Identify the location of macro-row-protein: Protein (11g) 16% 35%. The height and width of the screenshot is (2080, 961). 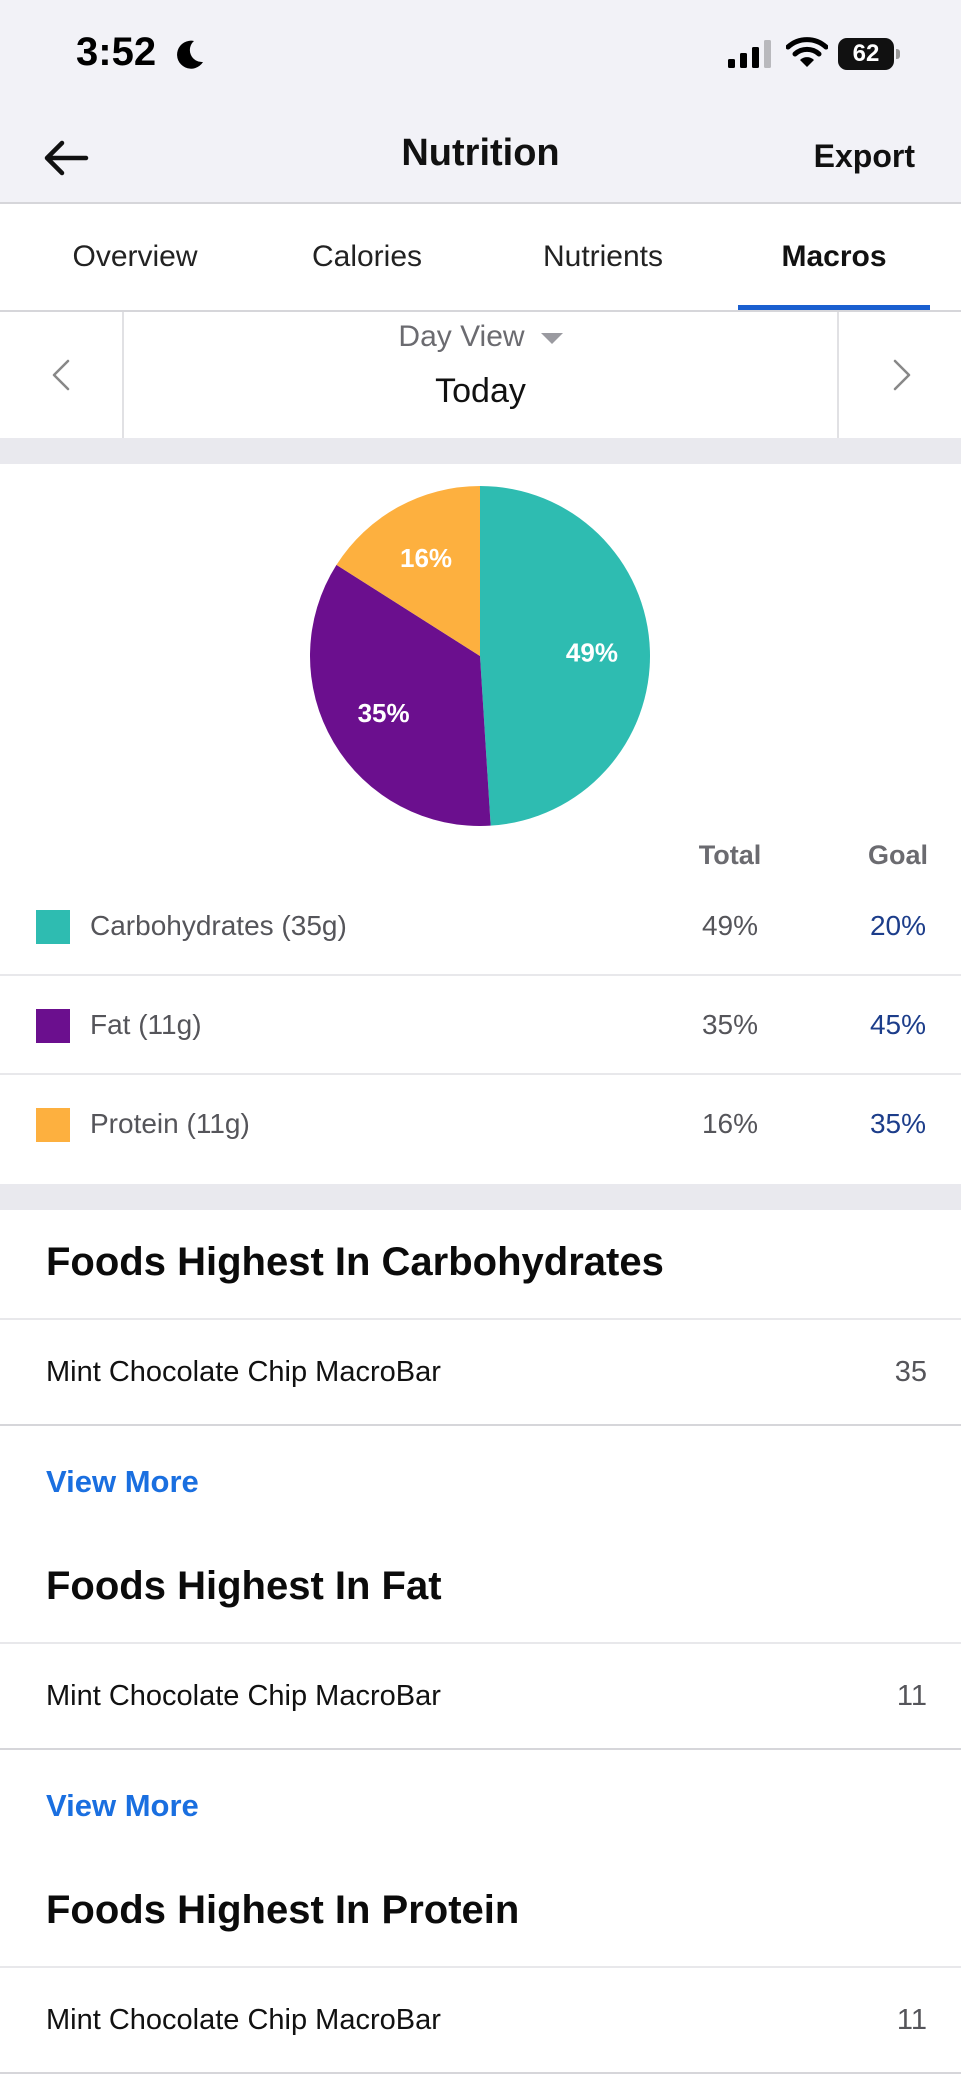
(480, 1125).